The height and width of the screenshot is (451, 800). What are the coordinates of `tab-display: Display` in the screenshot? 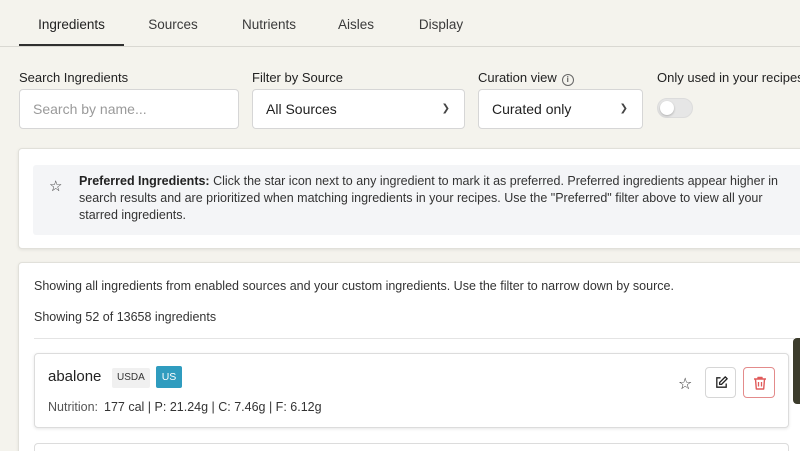 It's located at (441, 23).